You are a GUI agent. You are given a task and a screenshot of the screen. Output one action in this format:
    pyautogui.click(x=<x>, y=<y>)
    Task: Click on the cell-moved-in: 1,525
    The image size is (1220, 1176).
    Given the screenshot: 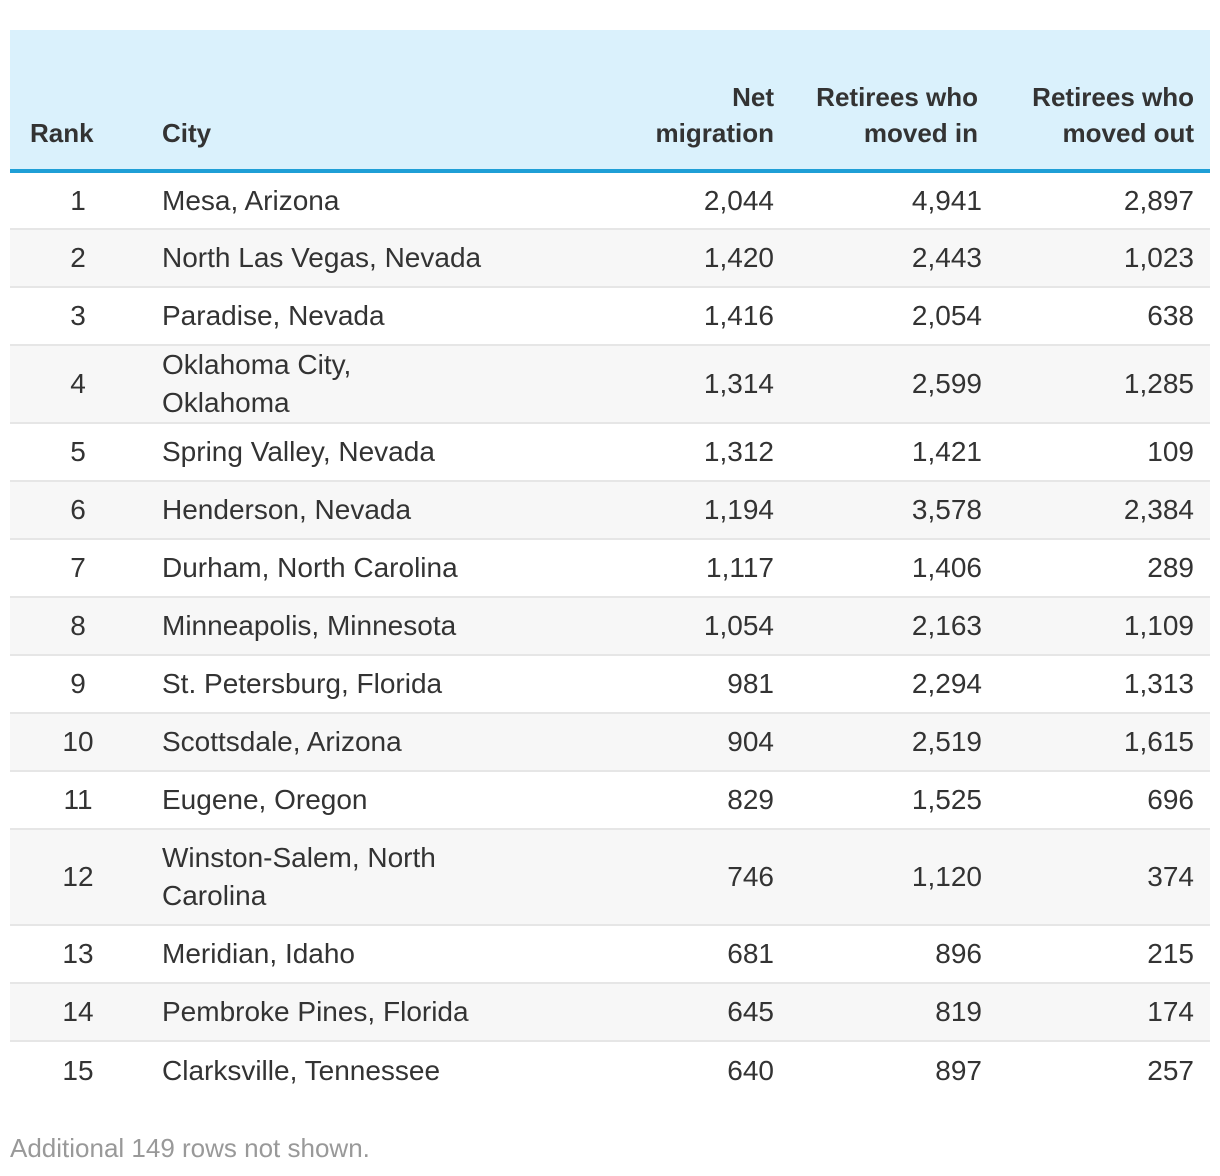 What is the action you would take?
    pyautogui.click(x=946, y=799)
    